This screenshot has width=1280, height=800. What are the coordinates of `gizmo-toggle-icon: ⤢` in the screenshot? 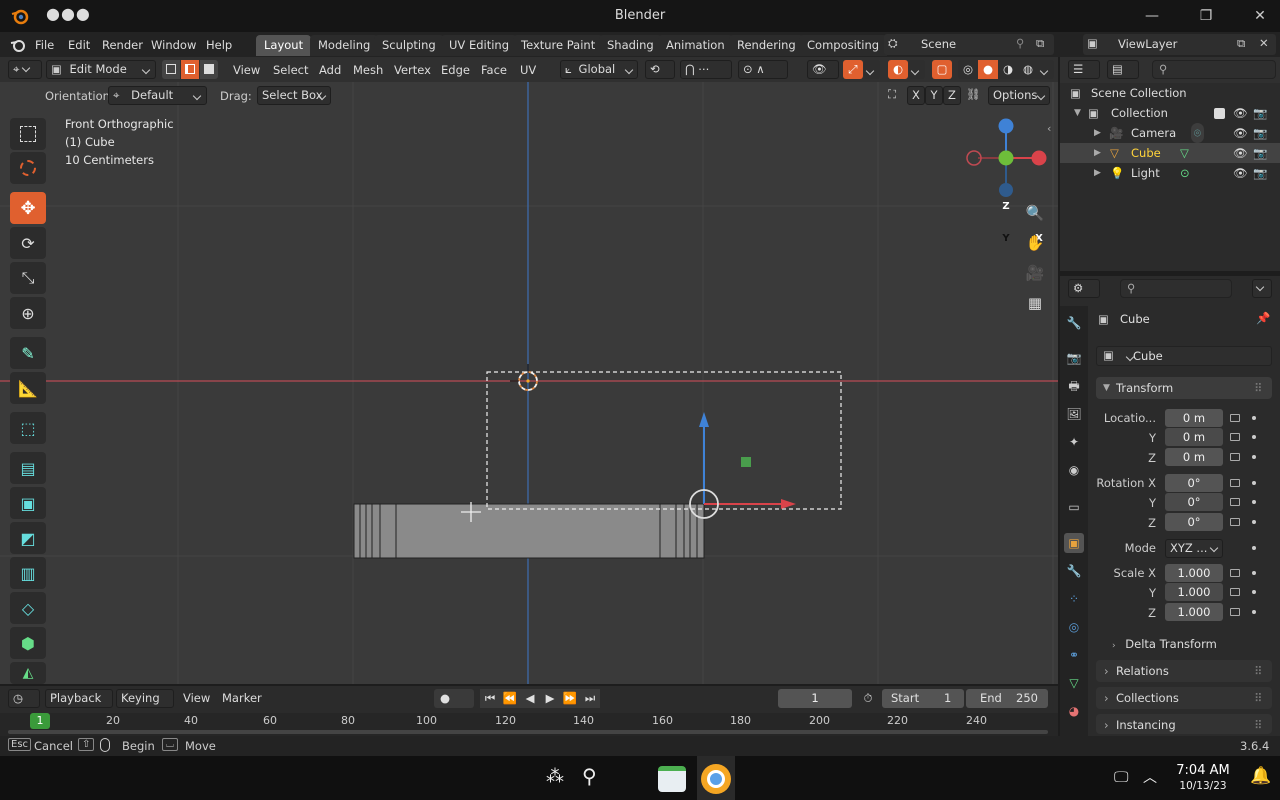 It's located at (853, 69).